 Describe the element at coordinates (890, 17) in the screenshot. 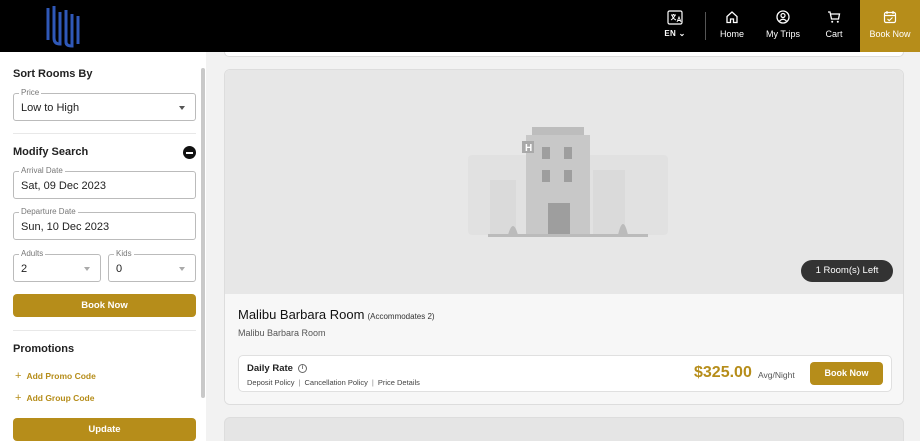

I see `calendar-icon` at that location.